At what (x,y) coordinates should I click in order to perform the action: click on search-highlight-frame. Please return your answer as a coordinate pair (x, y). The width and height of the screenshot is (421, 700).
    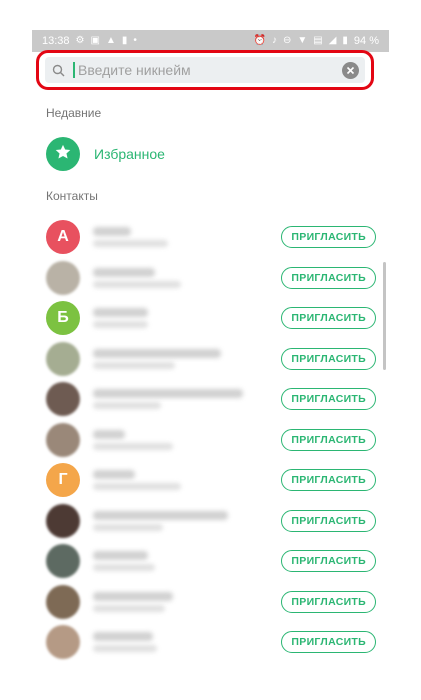
    Looking at the image, I should click on (205, 70).